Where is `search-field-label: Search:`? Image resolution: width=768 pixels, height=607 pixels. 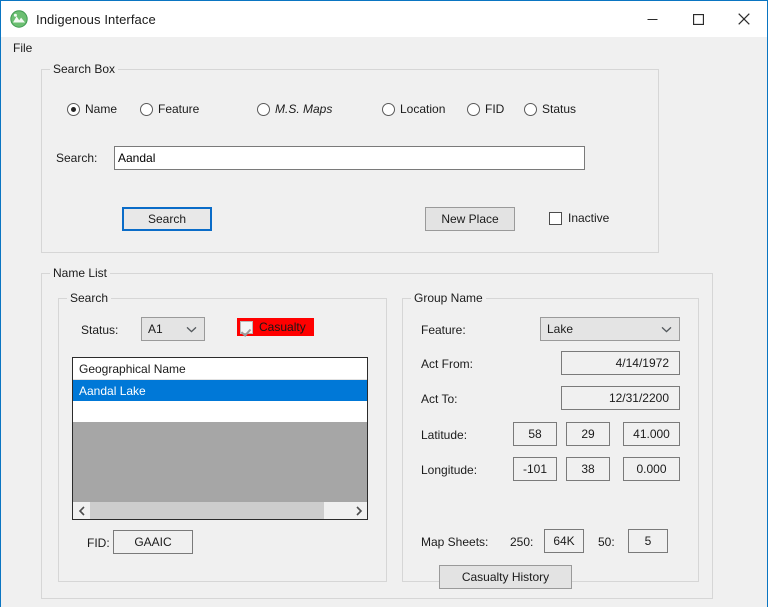
search-field-label: Search: is located at coordinates (77, 158).